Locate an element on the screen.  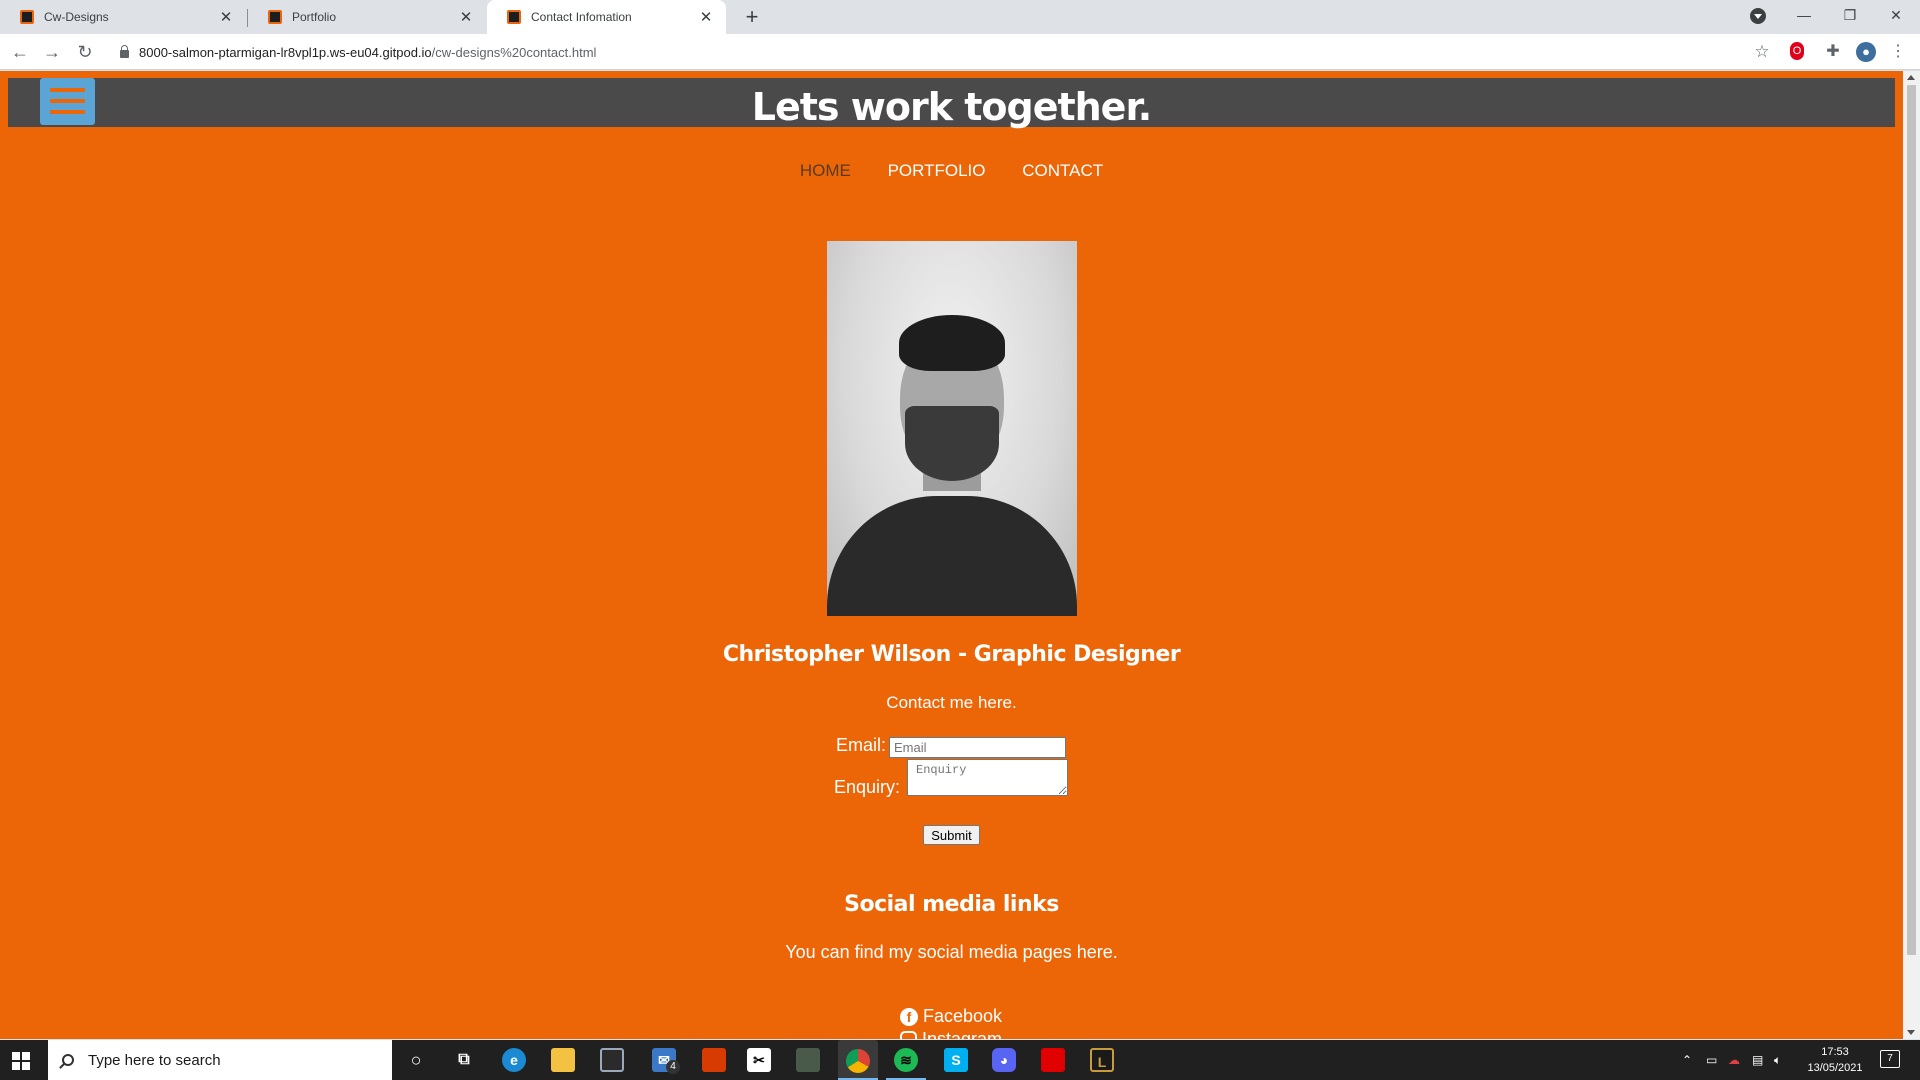
page-scrollbar is located at coordinates (1911, 555).